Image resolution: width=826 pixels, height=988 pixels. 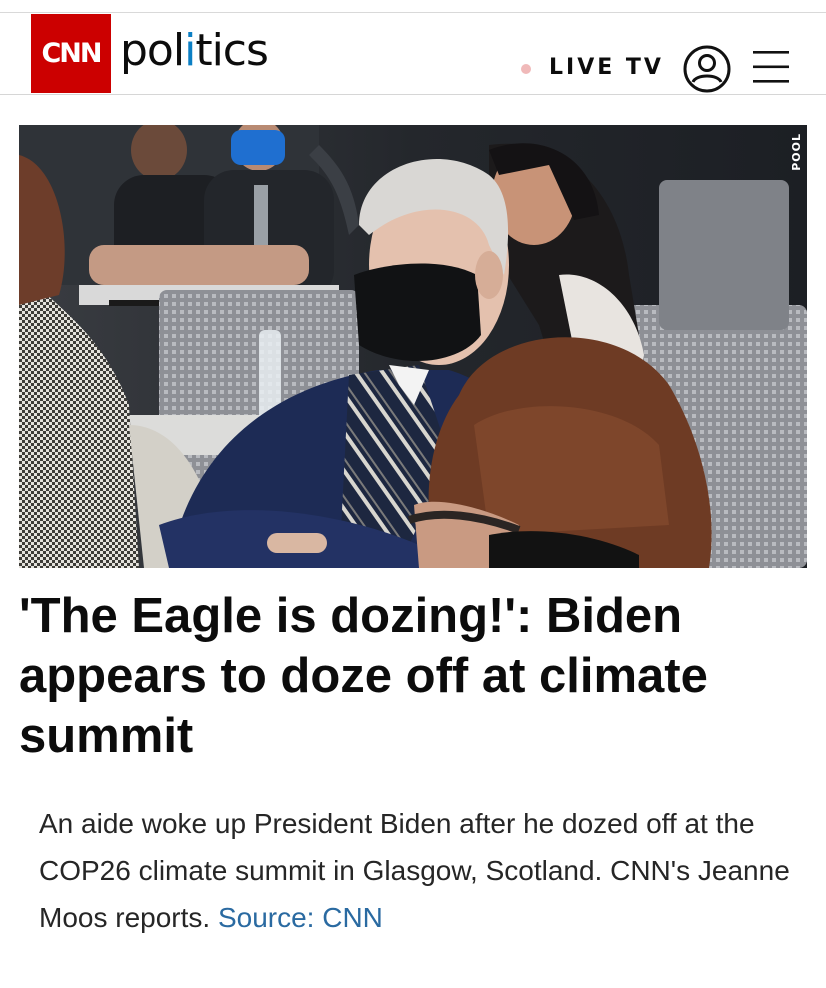 What do you see at coordinates (707, 69) in the screenshot?
I see `account-icon` at bounding box center [707, 69].